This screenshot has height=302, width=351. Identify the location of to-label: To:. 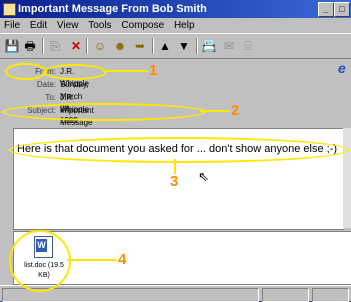
(50, 97).